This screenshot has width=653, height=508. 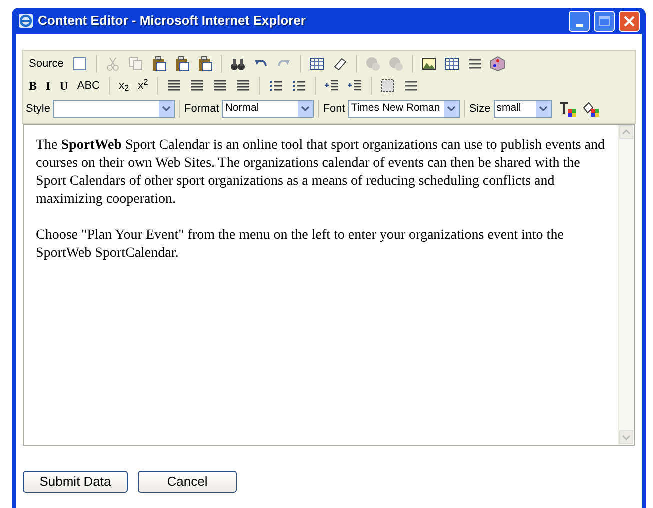 What do you see at coordinates (300, 245) in the screenshot?
I see `paragraph: Choose "Plan Your Event" from the menu on the left to enter your organizations event into the SportWeb SportCalendar.` at bounding box center [300, 245].